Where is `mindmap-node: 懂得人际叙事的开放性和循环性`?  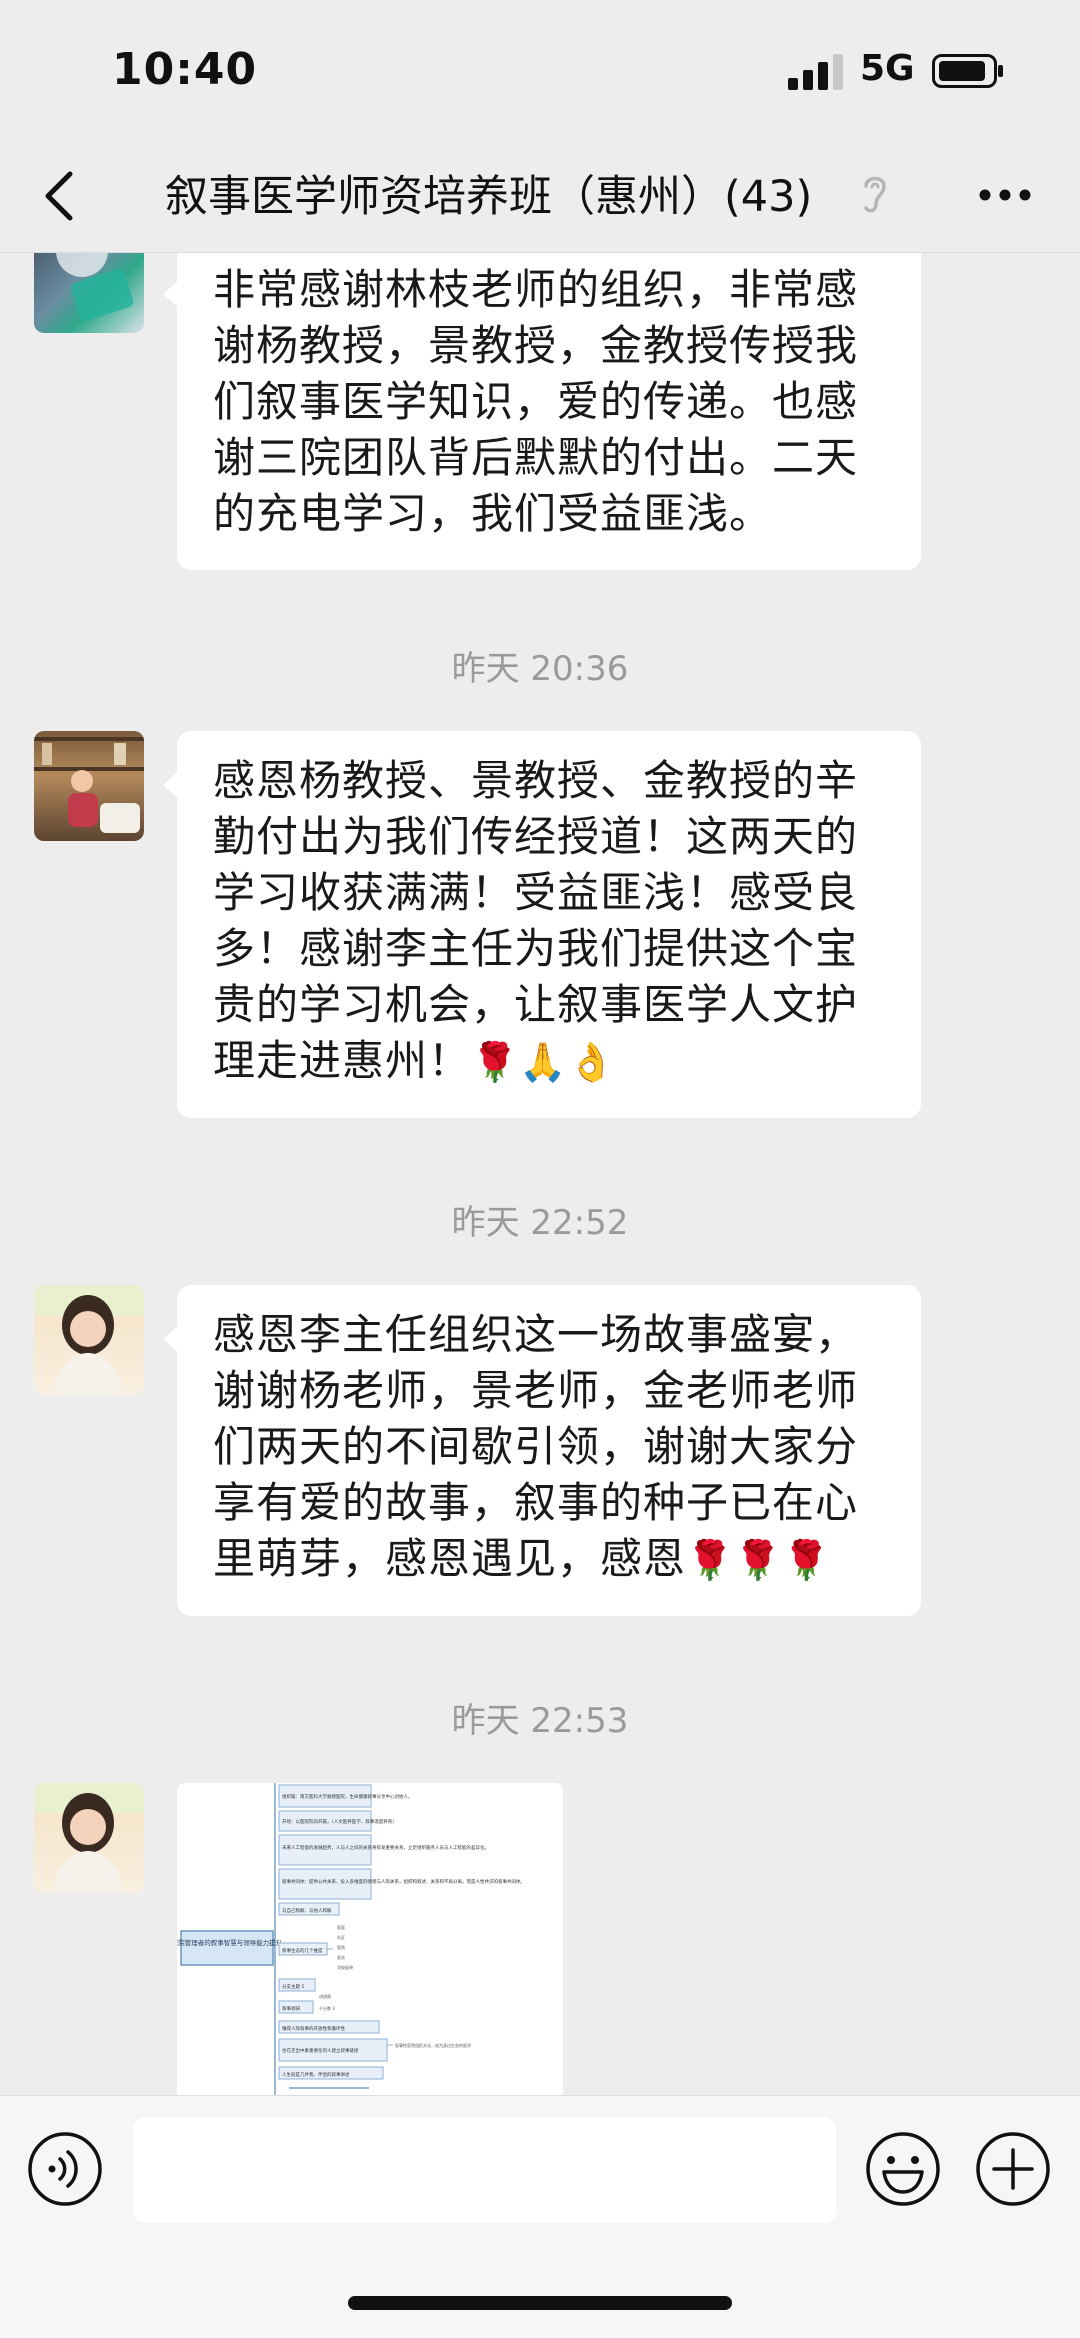 mindmap-node: 懂得人际叙事的开放性和循环性 is located at coordinates (329, 2027).